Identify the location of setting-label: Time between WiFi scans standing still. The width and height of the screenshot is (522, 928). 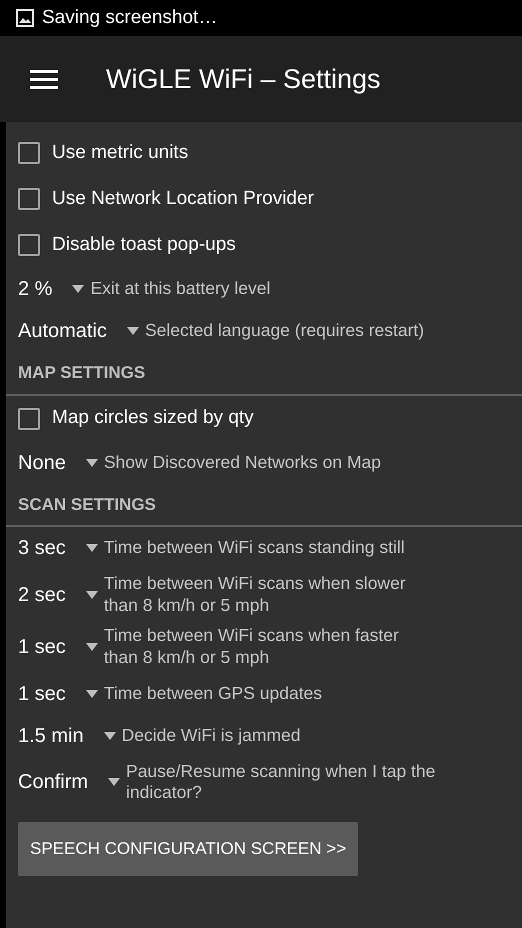
(254, 548).